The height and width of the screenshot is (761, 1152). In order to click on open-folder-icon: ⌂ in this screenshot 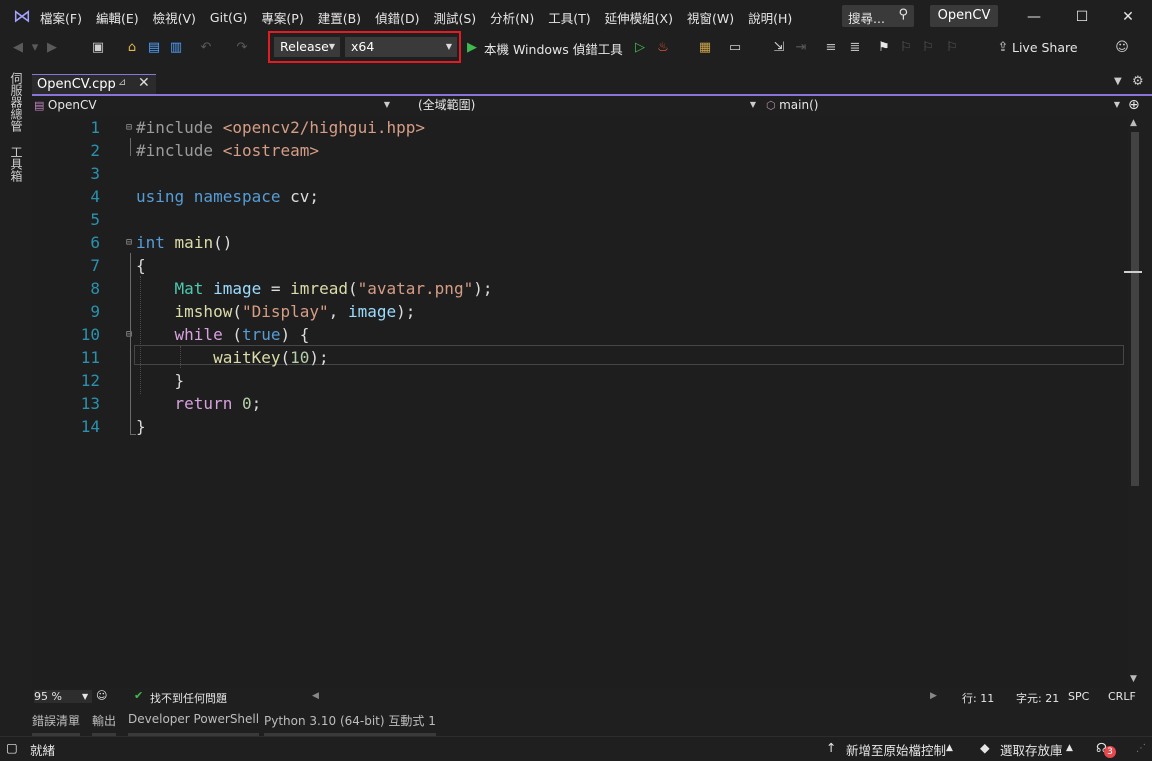, I will do `click(132, 48)`.